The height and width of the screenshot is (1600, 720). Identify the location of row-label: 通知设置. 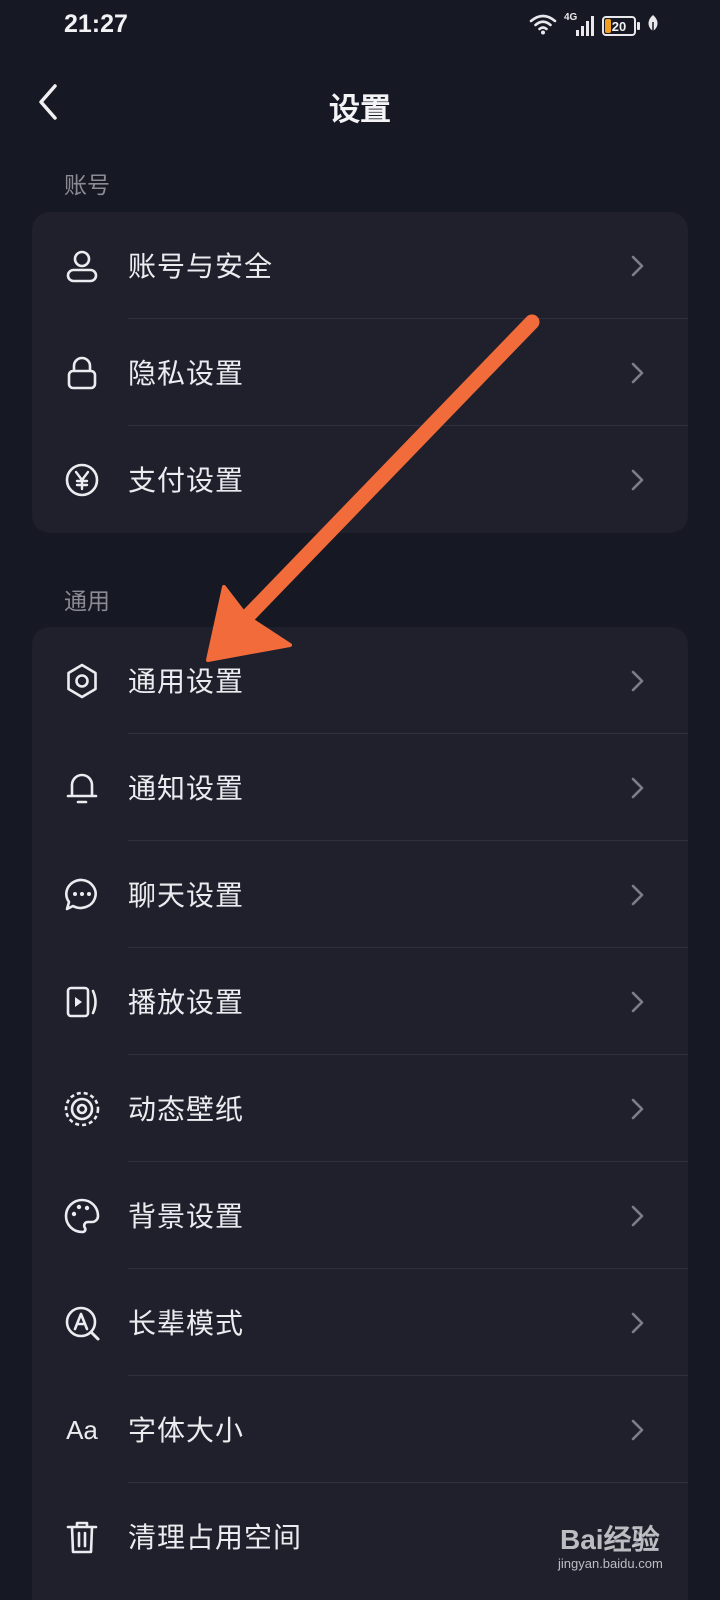
(186, 788).